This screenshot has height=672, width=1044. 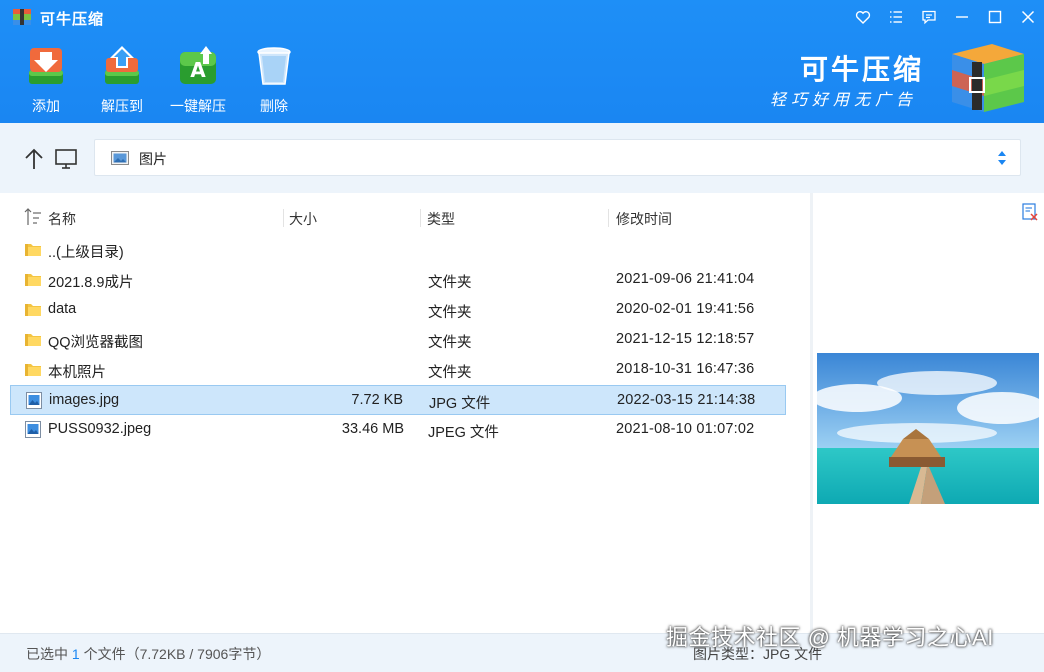 I want to click on computer-icon, so click(x=66, y=159).